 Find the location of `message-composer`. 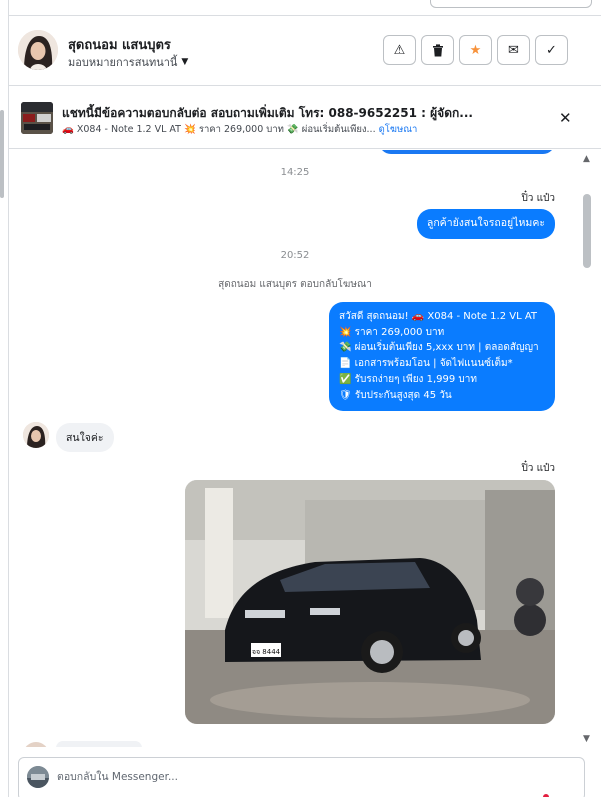

message-composer is located at coordinates (301, 777).